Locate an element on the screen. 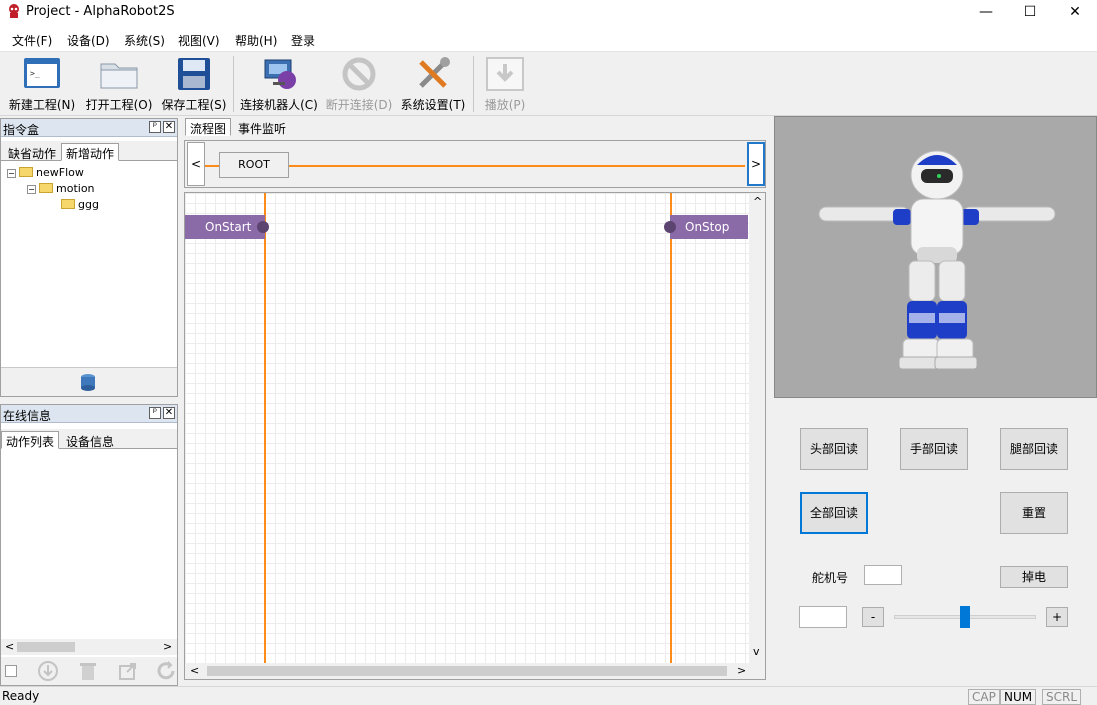  onstart-output-port is located at coordinates (263, 227).